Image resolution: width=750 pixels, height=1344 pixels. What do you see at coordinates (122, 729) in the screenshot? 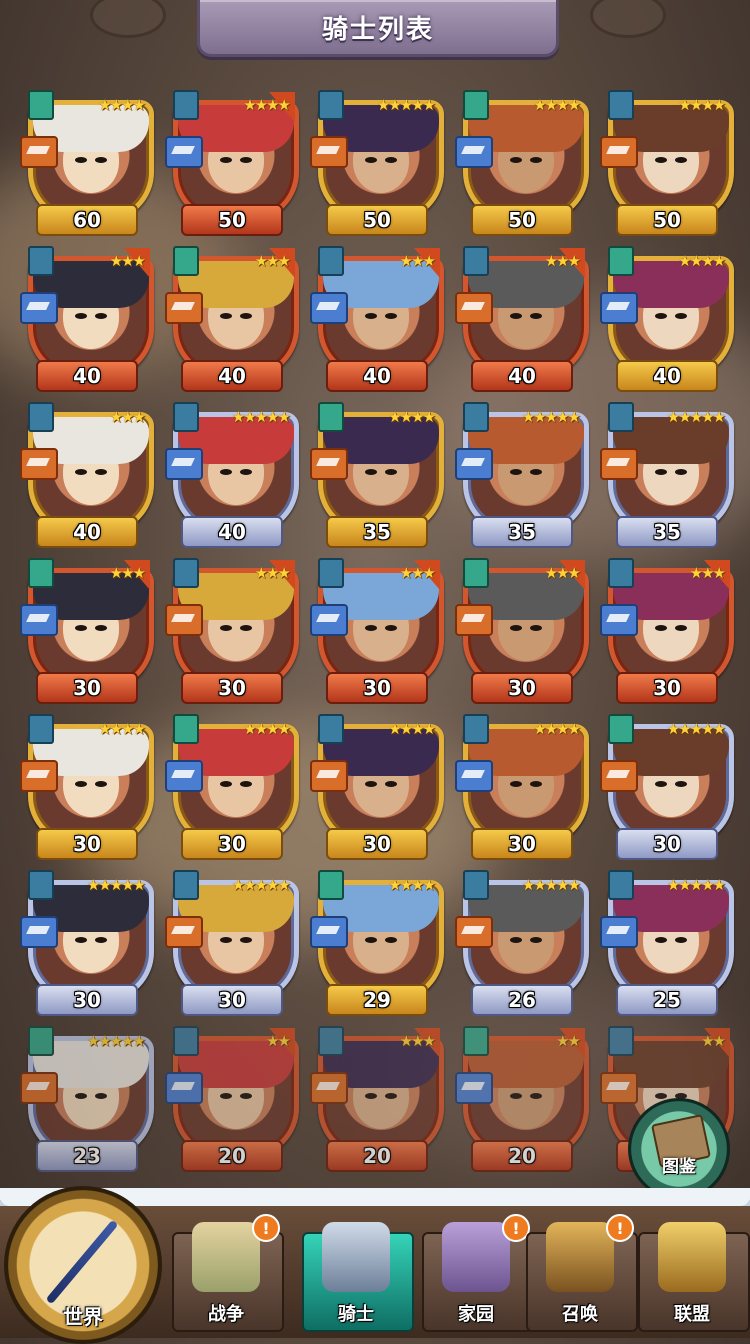
I see `star-rating: ★★★★` at bounding box center [122, 729].